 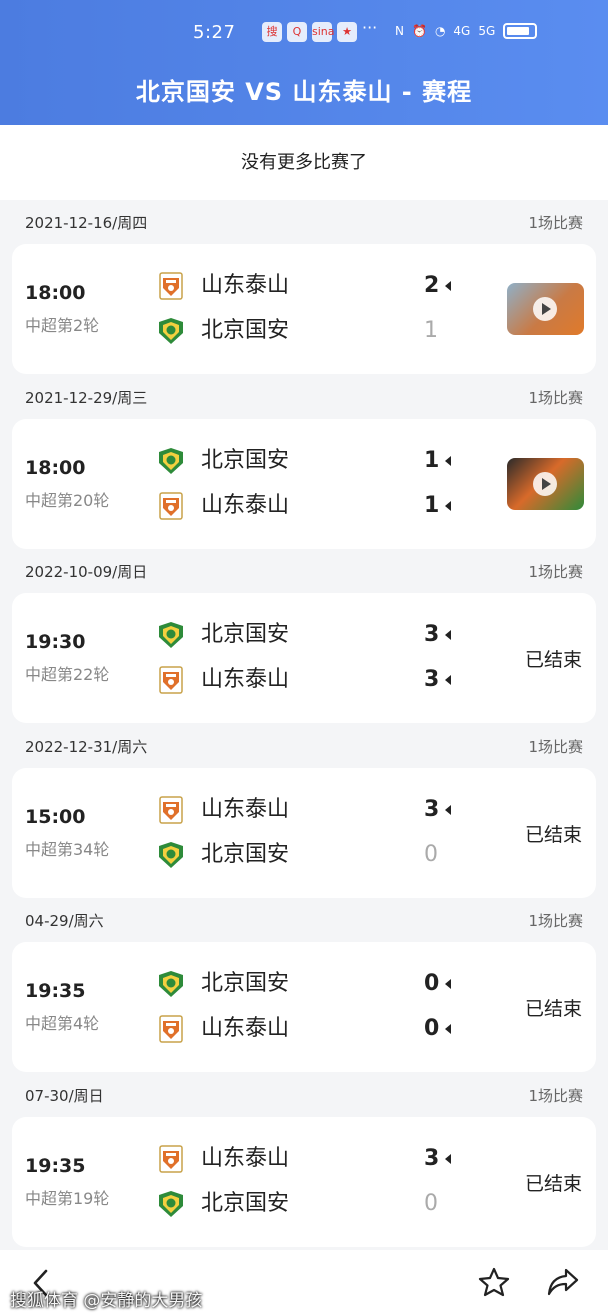 What do you see at coordinates (304, 920) in the screenshot?
I see `match-date-row: 04-29/周六 1场比赛` at bounding box center [304, 920].